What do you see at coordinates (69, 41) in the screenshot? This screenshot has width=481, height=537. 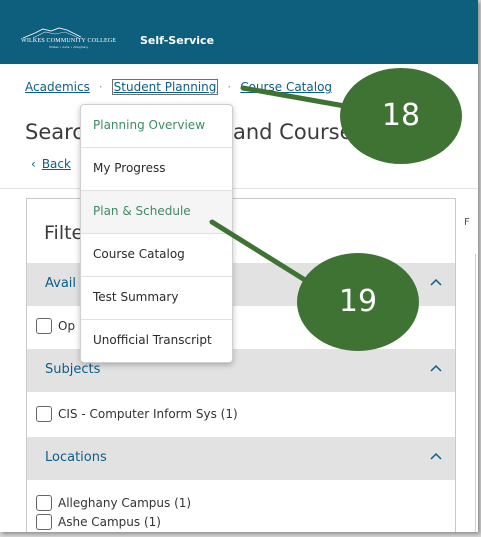 I see `logo-text: WILKES COMMUNITY COLLEGE` at bounding box center [69, 41].